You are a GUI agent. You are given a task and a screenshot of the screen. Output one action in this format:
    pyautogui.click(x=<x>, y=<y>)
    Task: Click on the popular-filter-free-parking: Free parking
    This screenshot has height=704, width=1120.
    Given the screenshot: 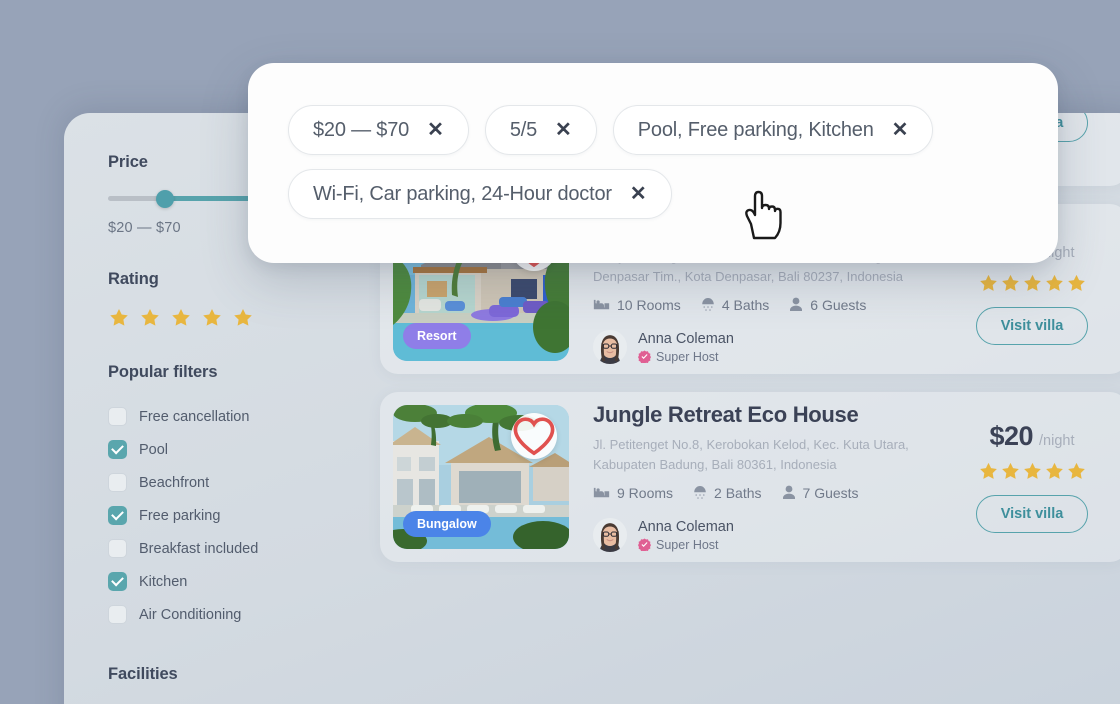 What is the action you would take?
    pyautogui.click(x=244, y=515)
    